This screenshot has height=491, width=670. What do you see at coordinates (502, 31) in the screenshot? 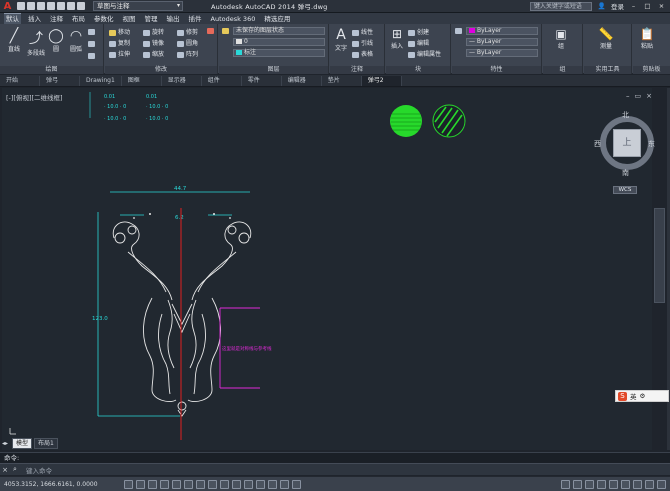
I see `color-select: ByLayer` at bounding box center [502, 31].